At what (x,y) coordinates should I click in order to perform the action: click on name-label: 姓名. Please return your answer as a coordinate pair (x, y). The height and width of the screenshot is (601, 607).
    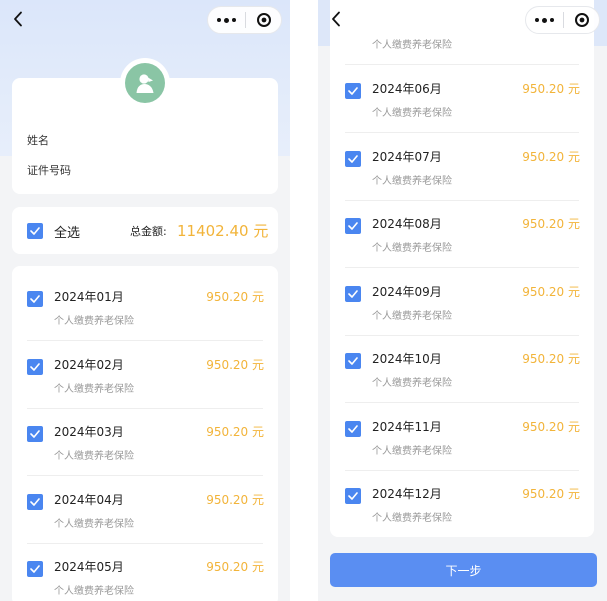
    Looking at the image, I should click on (38, 140).